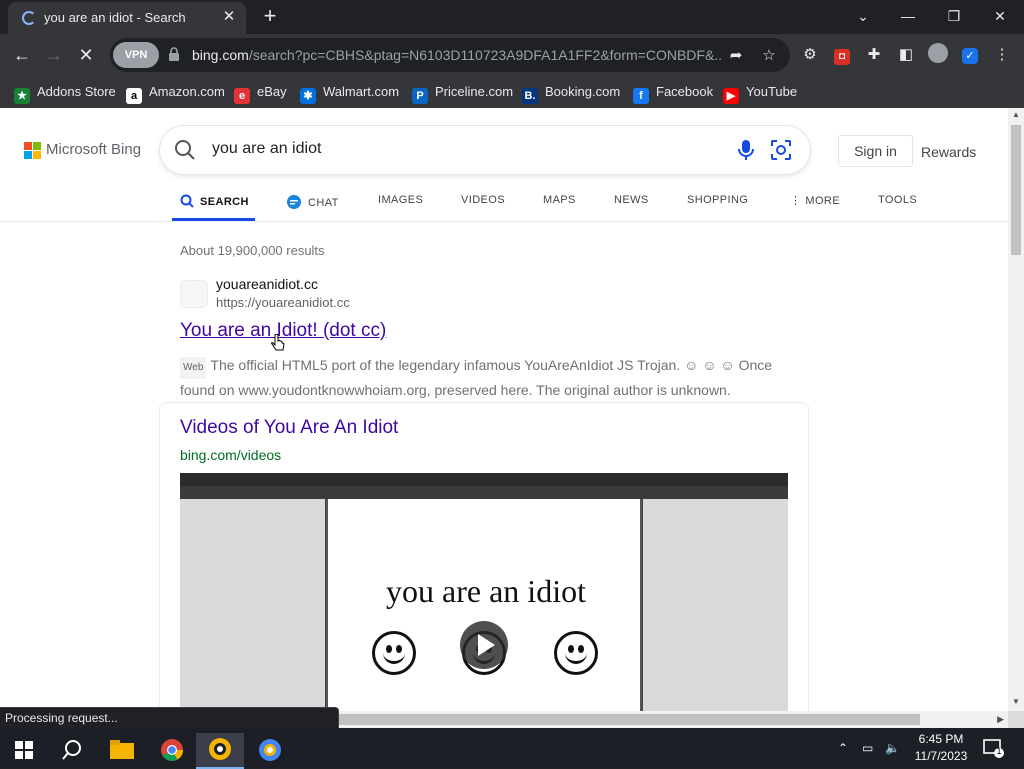 The height and width of the screenshot is (769, 1024). Describe the element at coordinates (843, 748) in the screenshot. I see `show-hidden-icons-chevron: ⌃` at that location.